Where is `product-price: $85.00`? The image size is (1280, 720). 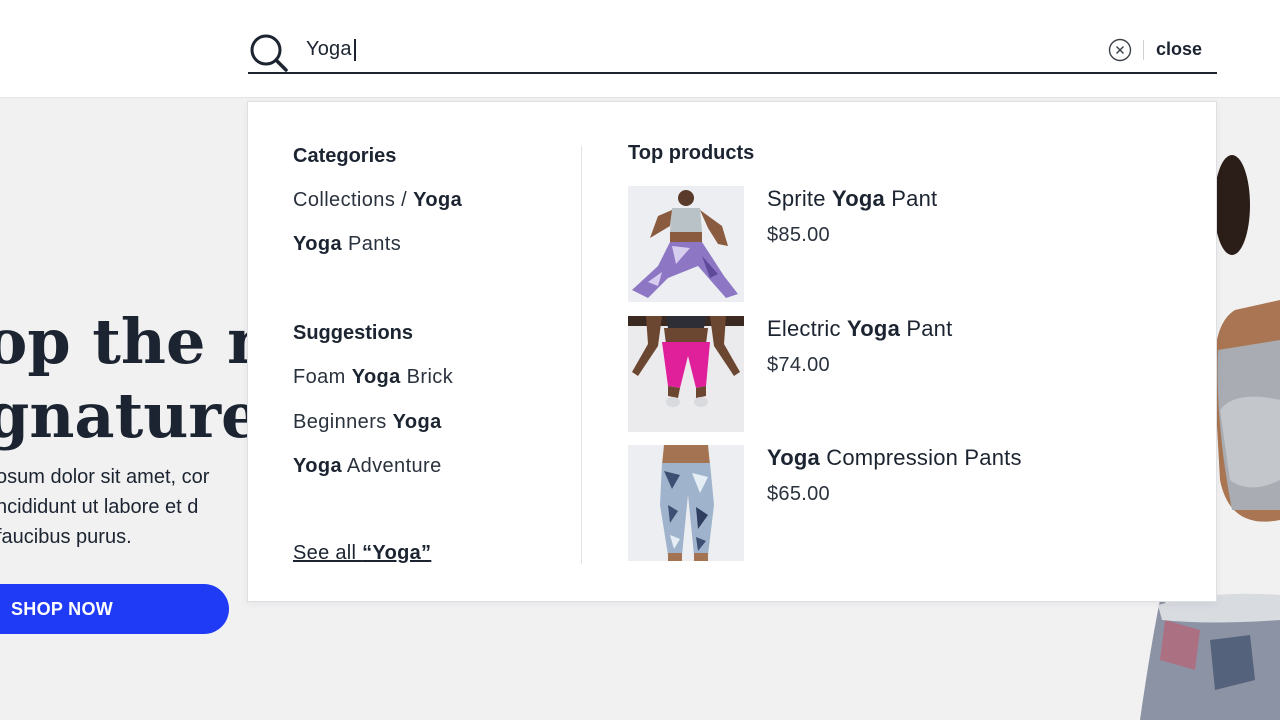
product-price: $85.00 is located at coordinates (798, 235).